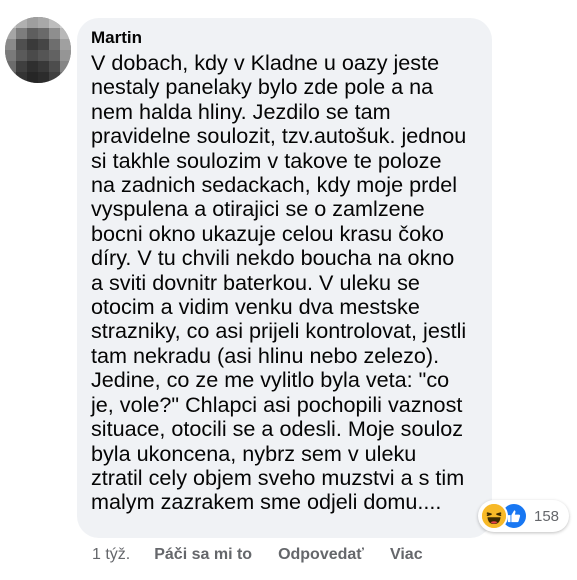 The height and width of the screenshot is (580, 577). Describe the element at coordinates (406, 555) in the screenshot. I see `more-button: Viac` at that location.